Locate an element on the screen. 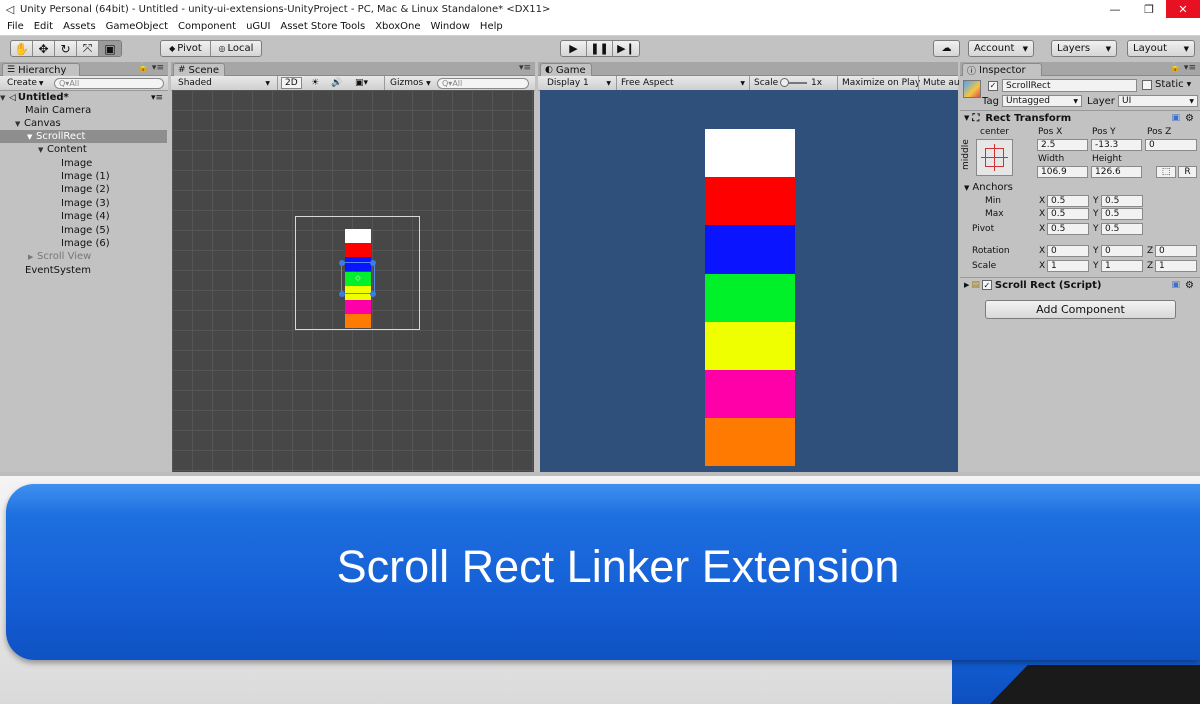 This screenshot has height=704, width=1200. menu-gameobject: GameObject is located at coordinates (137, 26).